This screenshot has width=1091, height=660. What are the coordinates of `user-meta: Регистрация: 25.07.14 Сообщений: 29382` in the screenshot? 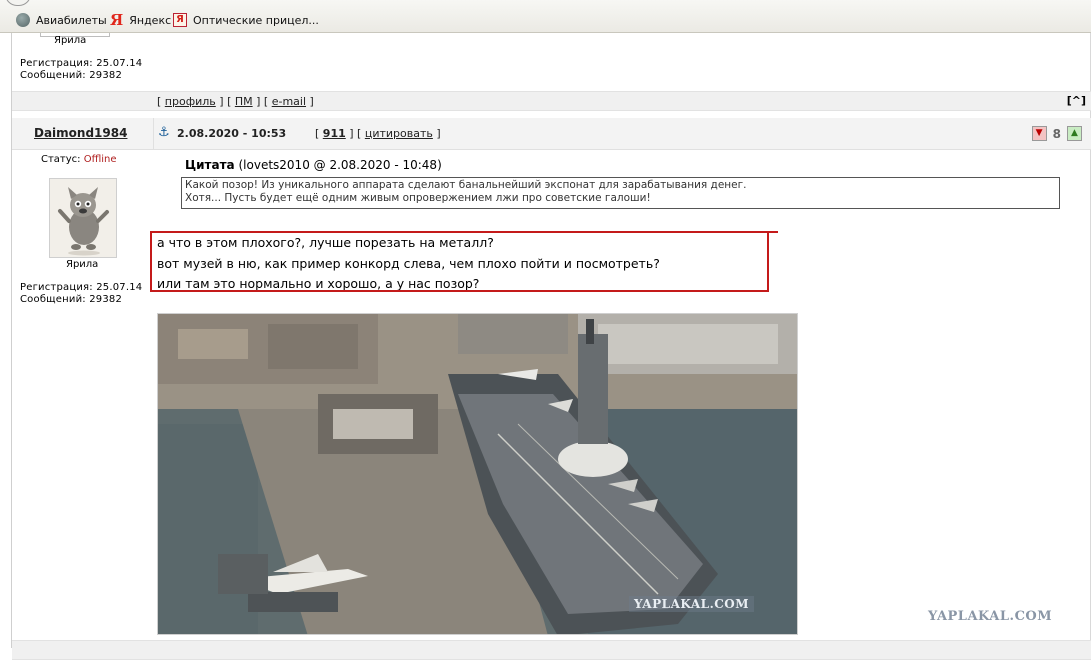 It's located at (81, 294).